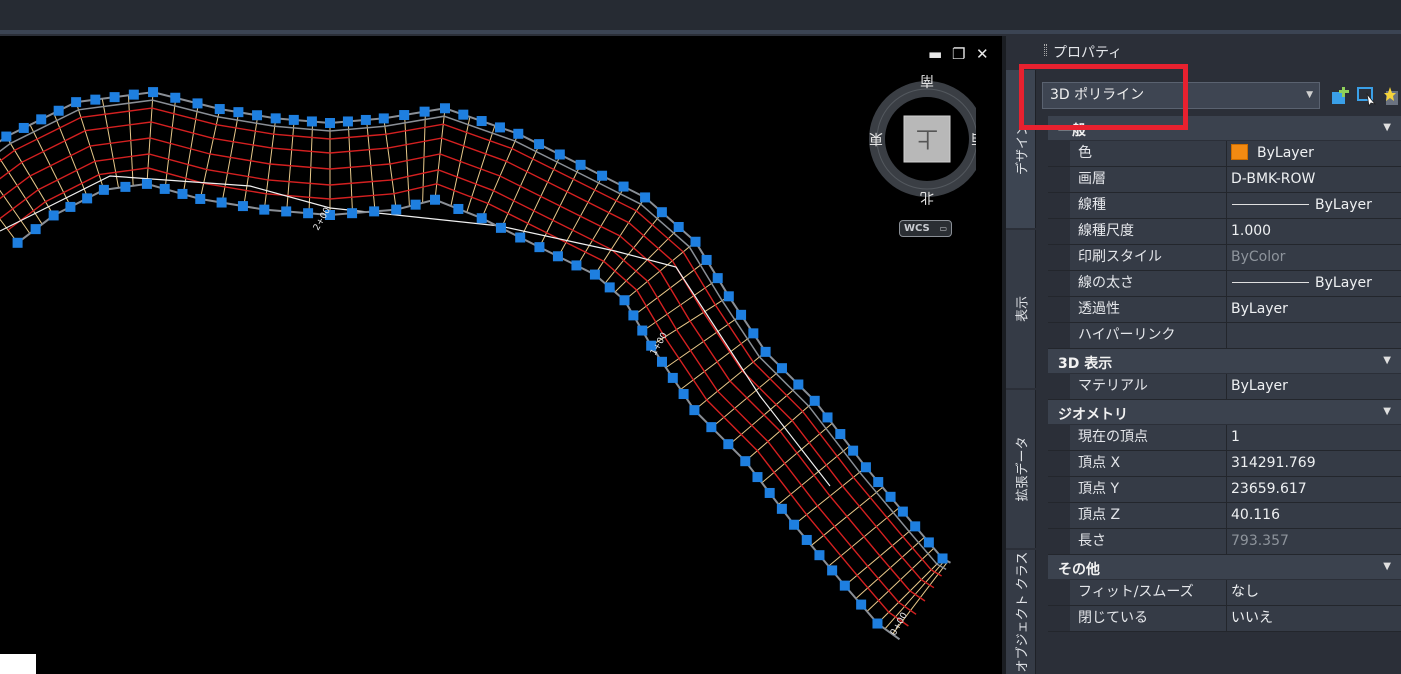 The image size is (1401, 674). Describe the element at coordinates (1224, 387) in the screenshot. I see `property-row: マテリアル ByLayer` at that location.